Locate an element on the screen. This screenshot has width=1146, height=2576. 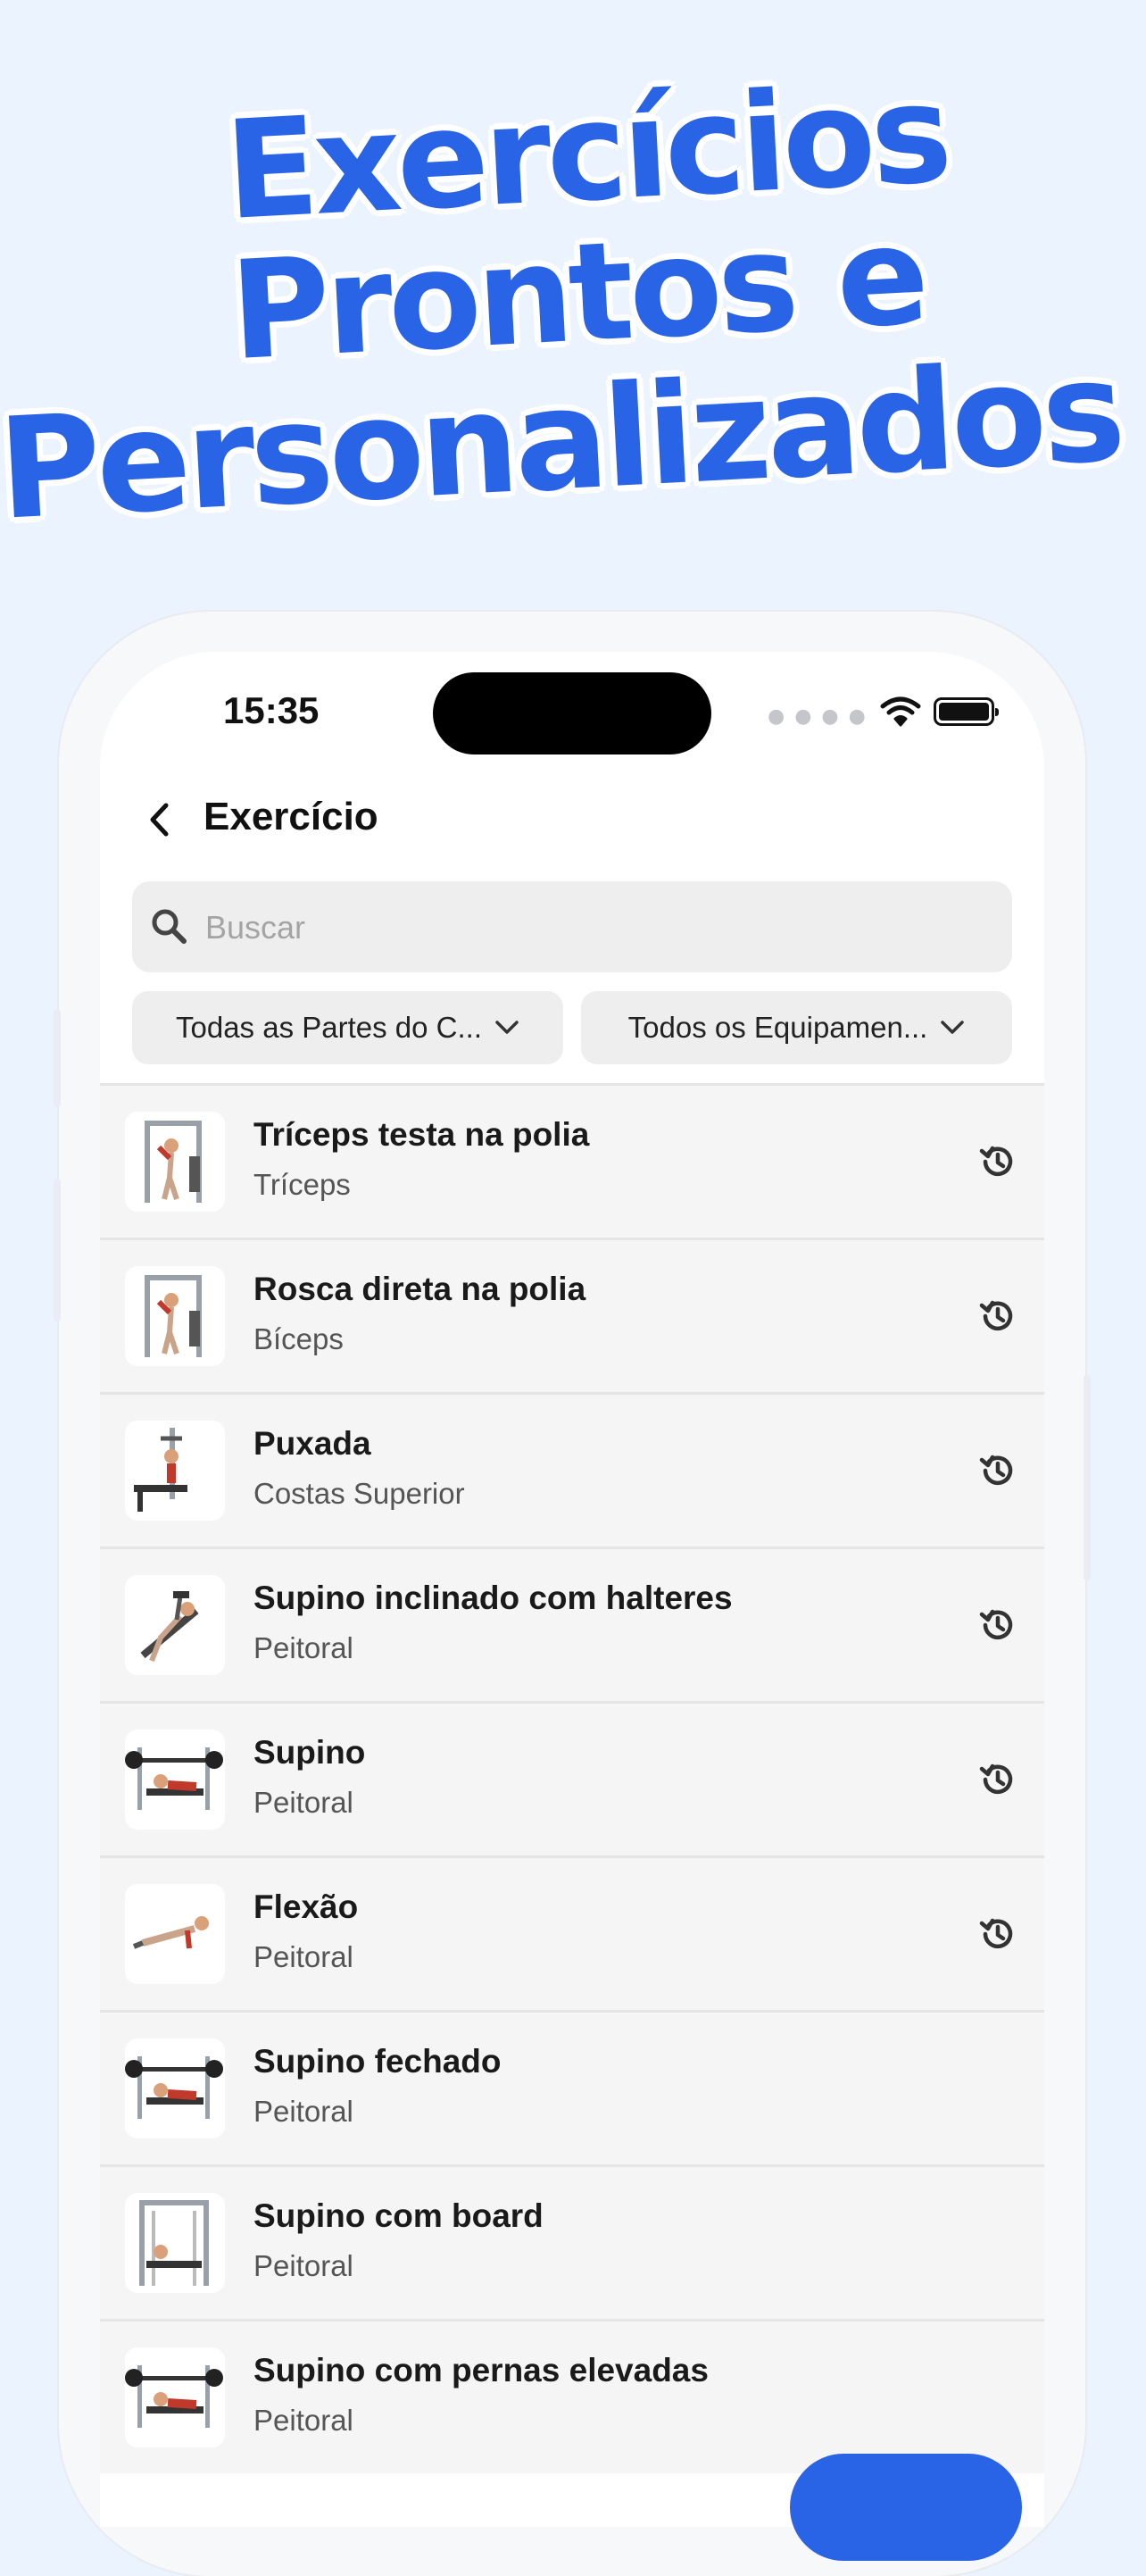
power-rack-icon is located at coordinates (174, 2243).